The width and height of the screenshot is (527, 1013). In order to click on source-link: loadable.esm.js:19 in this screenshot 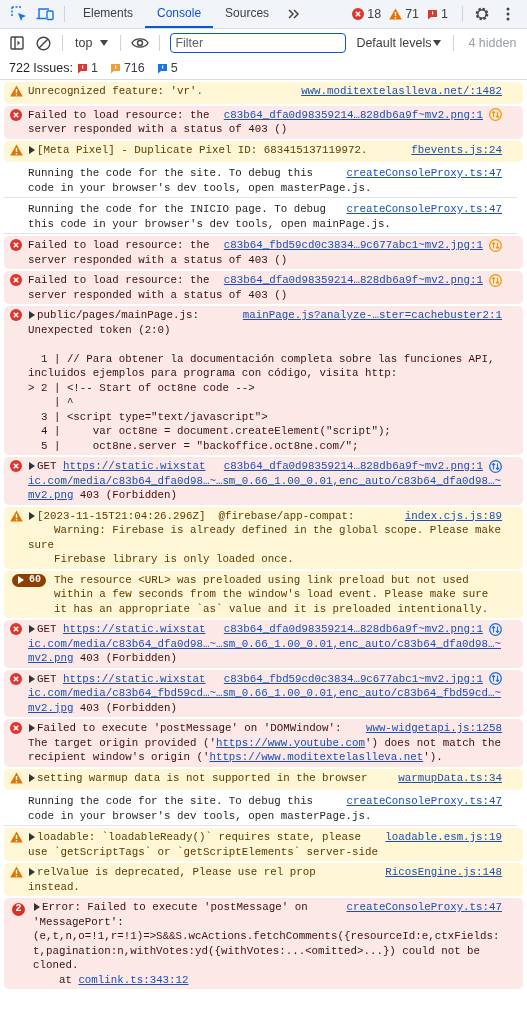, I will do `click(443, 837)`.